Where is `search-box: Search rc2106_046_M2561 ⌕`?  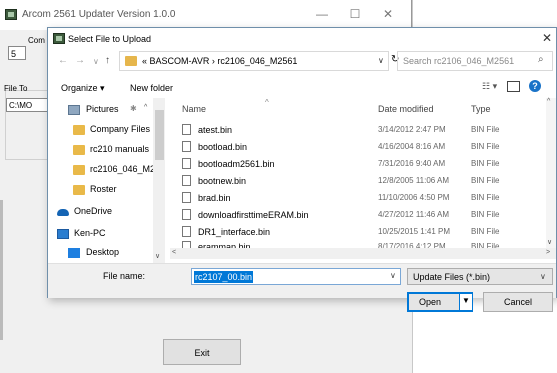 search-box: Search rc2106_046_M2561 ⌕ is located at coordinates (475, 61).